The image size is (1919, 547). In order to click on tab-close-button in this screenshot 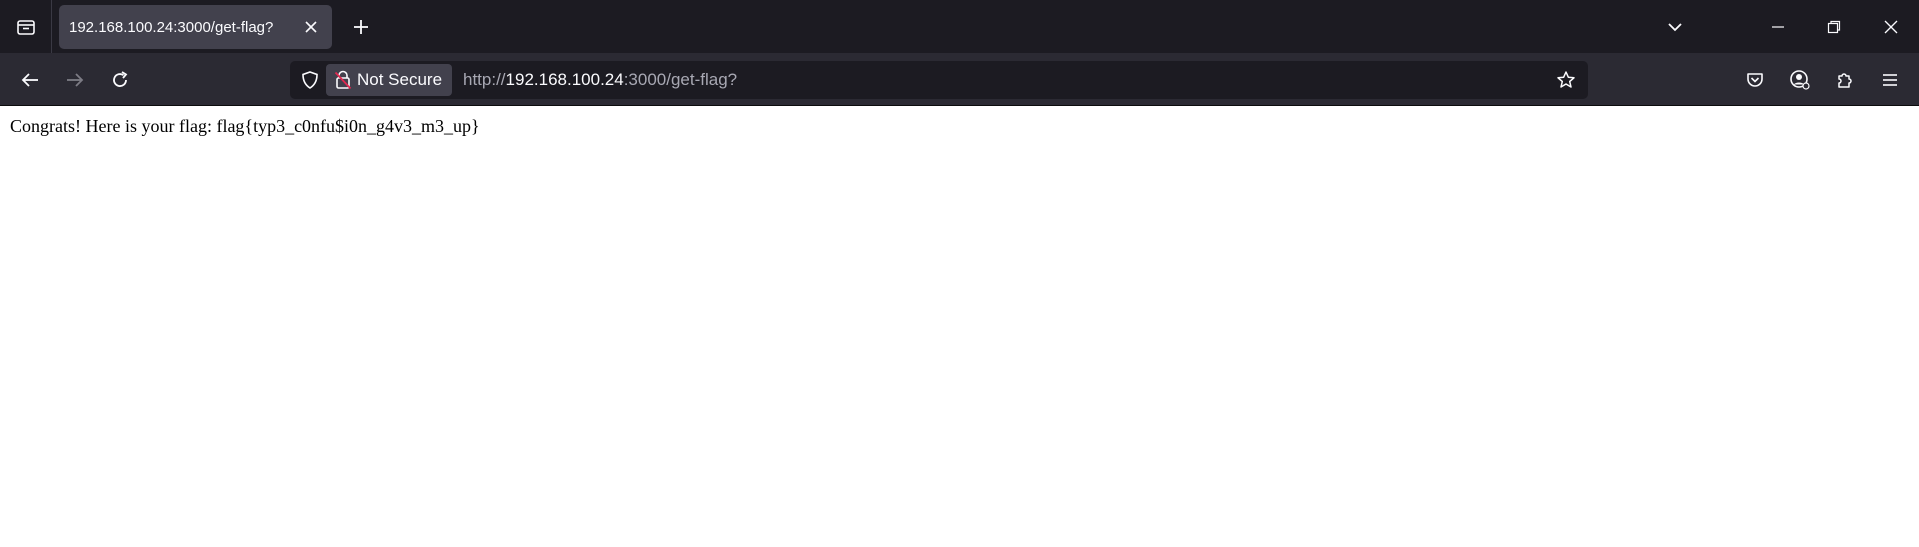, I will do `click(311, 27)`.